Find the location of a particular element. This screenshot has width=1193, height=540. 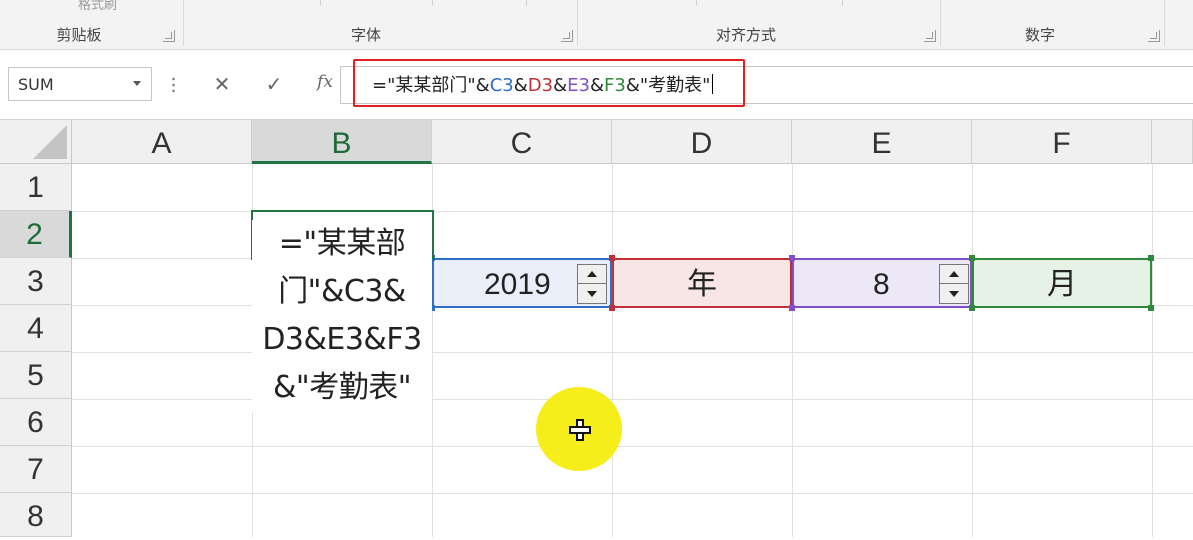

name-box-value: SUM is located at coordinates (36, 84).